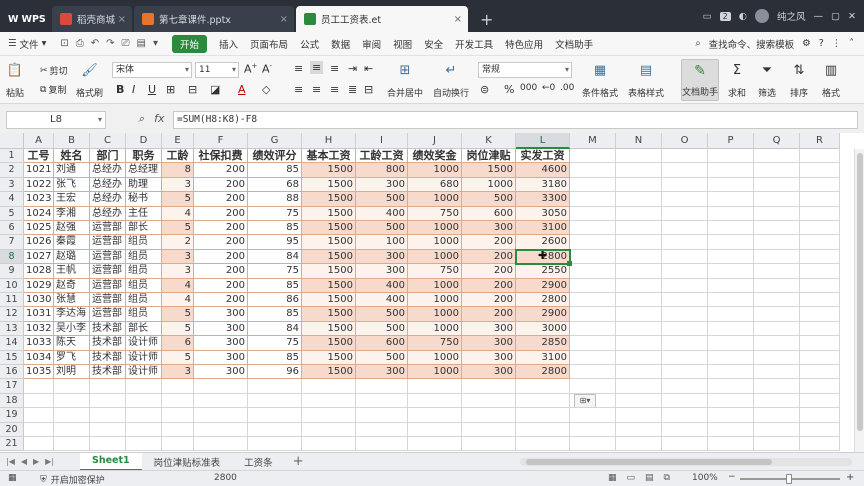 This screenshot has width=864, height=486. Describe the element at coordinates (543, 199) in the screenshot. I see `table-cell: 3300` at that location.